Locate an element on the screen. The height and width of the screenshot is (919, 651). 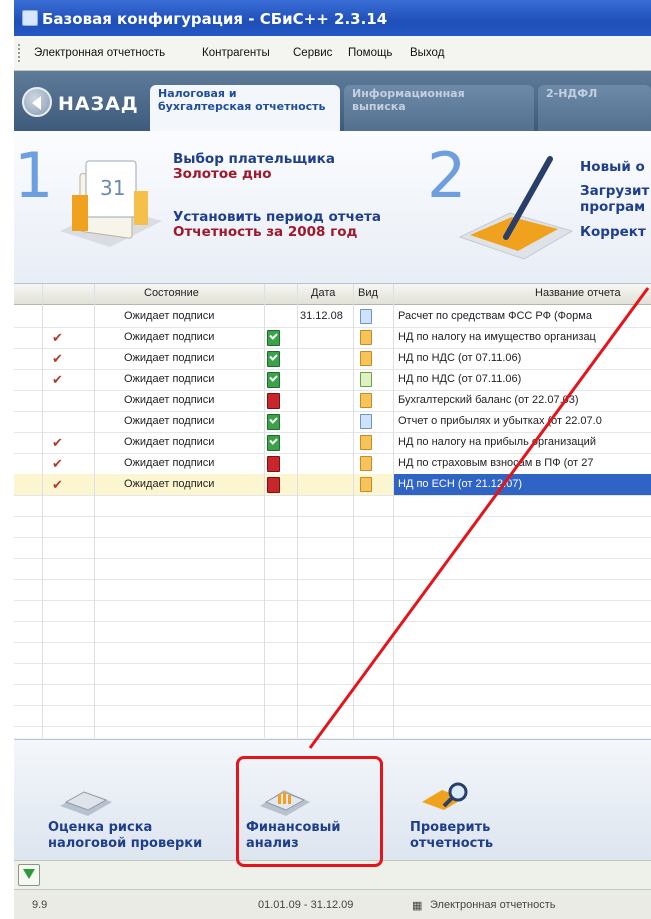
menu-contractors: Контрагенты is located at coordinates (236, 53).